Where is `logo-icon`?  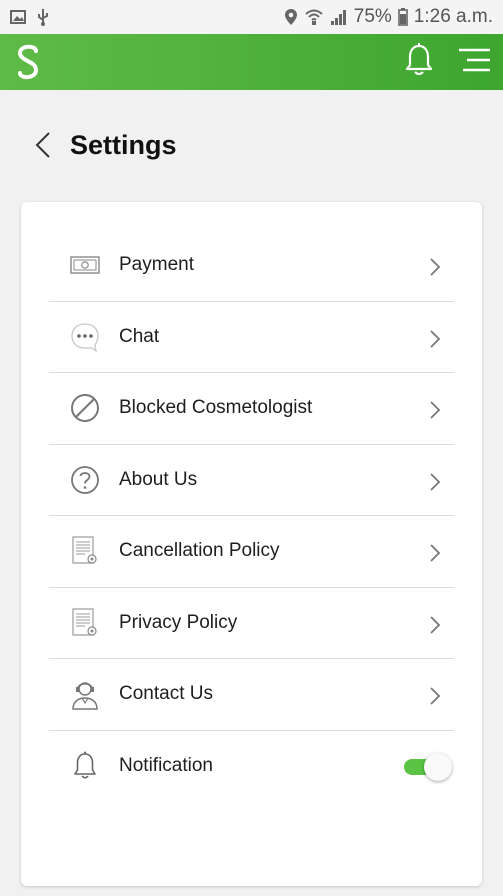 logo-icon is located at coordinates (28, 62).